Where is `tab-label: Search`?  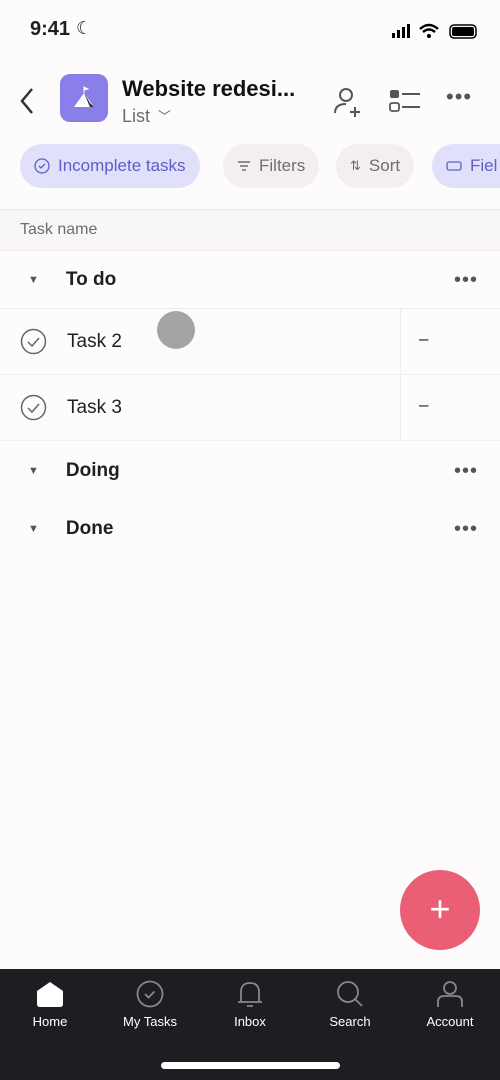
tab-label: Search is located at coordinates (350, 1021).